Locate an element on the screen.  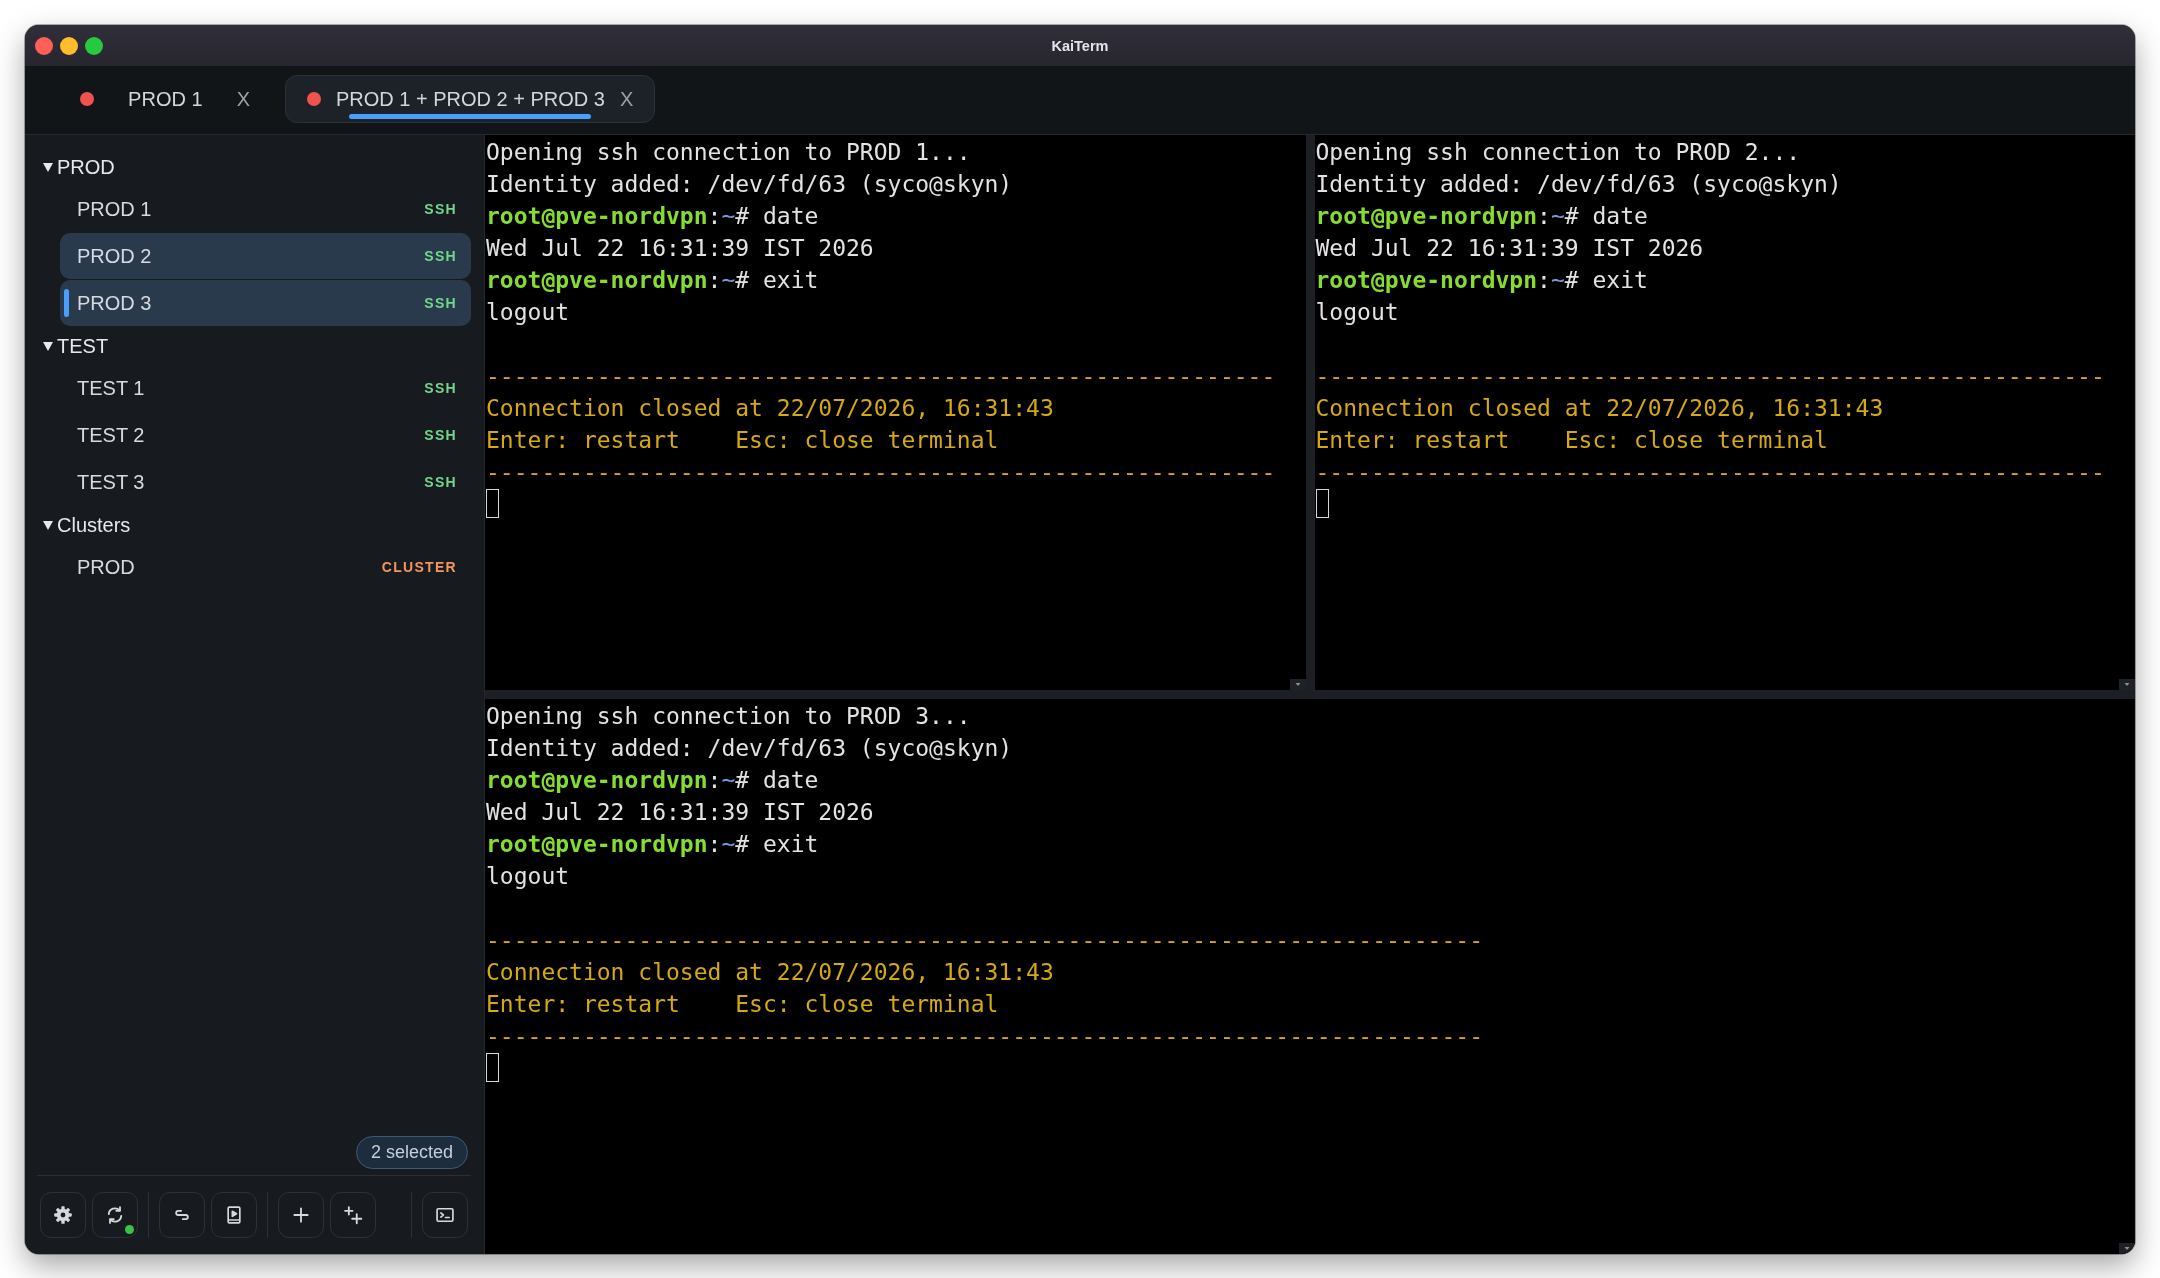
group-header: PROD is located at coordinates (73, 167).